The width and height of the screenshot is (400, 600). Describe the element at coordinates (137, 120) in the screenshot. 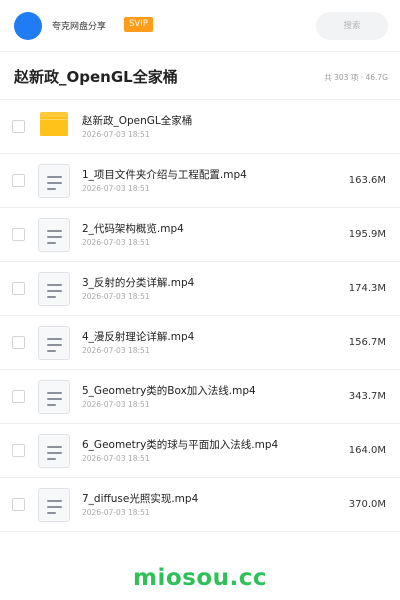

I see `file-name: 赵新政_OpenGL全家桶` at that location.